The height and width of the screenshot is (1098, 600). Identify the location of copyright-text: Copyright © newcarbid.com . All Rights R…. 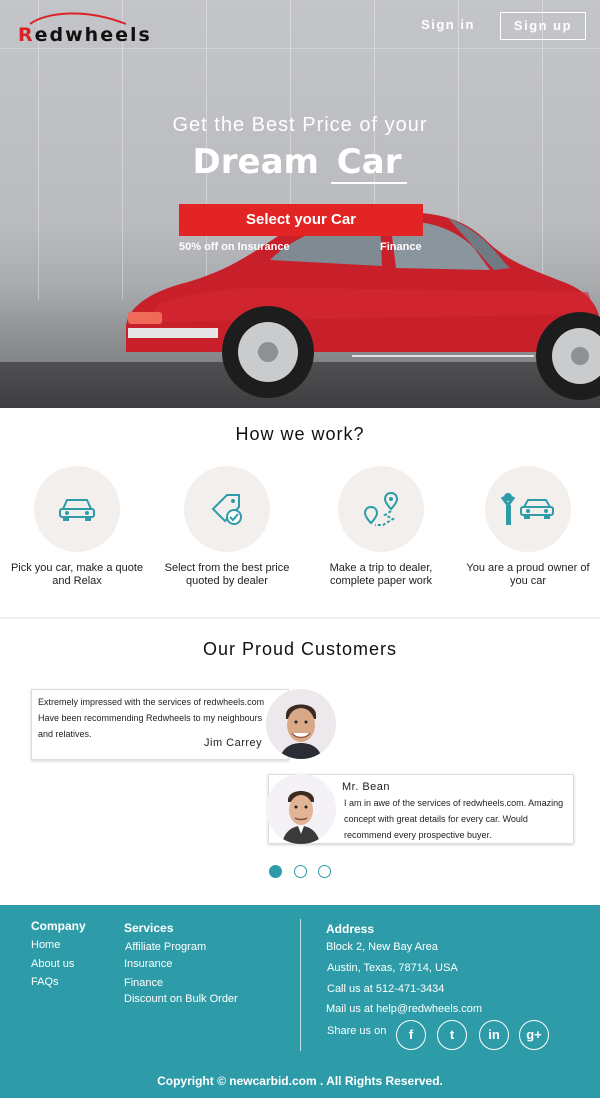
(300, 1081).